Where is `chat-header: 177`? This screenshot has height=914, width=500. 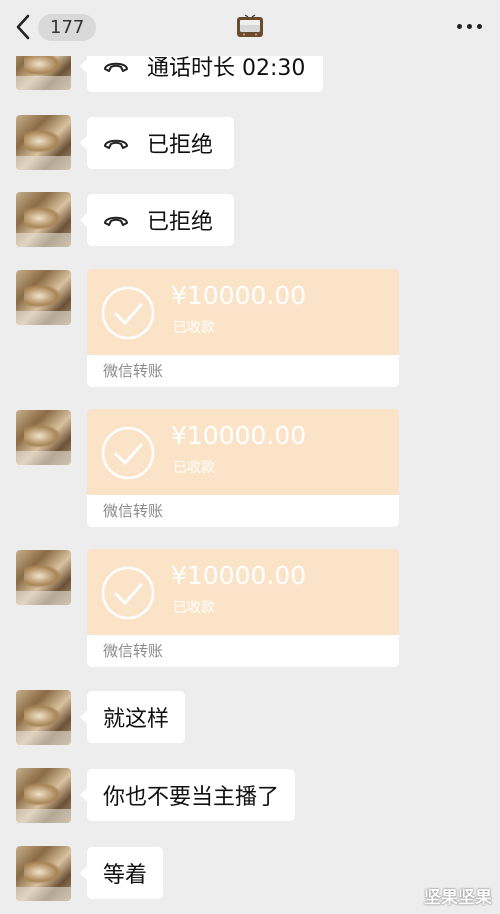
chat-header: 177 is located at coordinates (250, 28).